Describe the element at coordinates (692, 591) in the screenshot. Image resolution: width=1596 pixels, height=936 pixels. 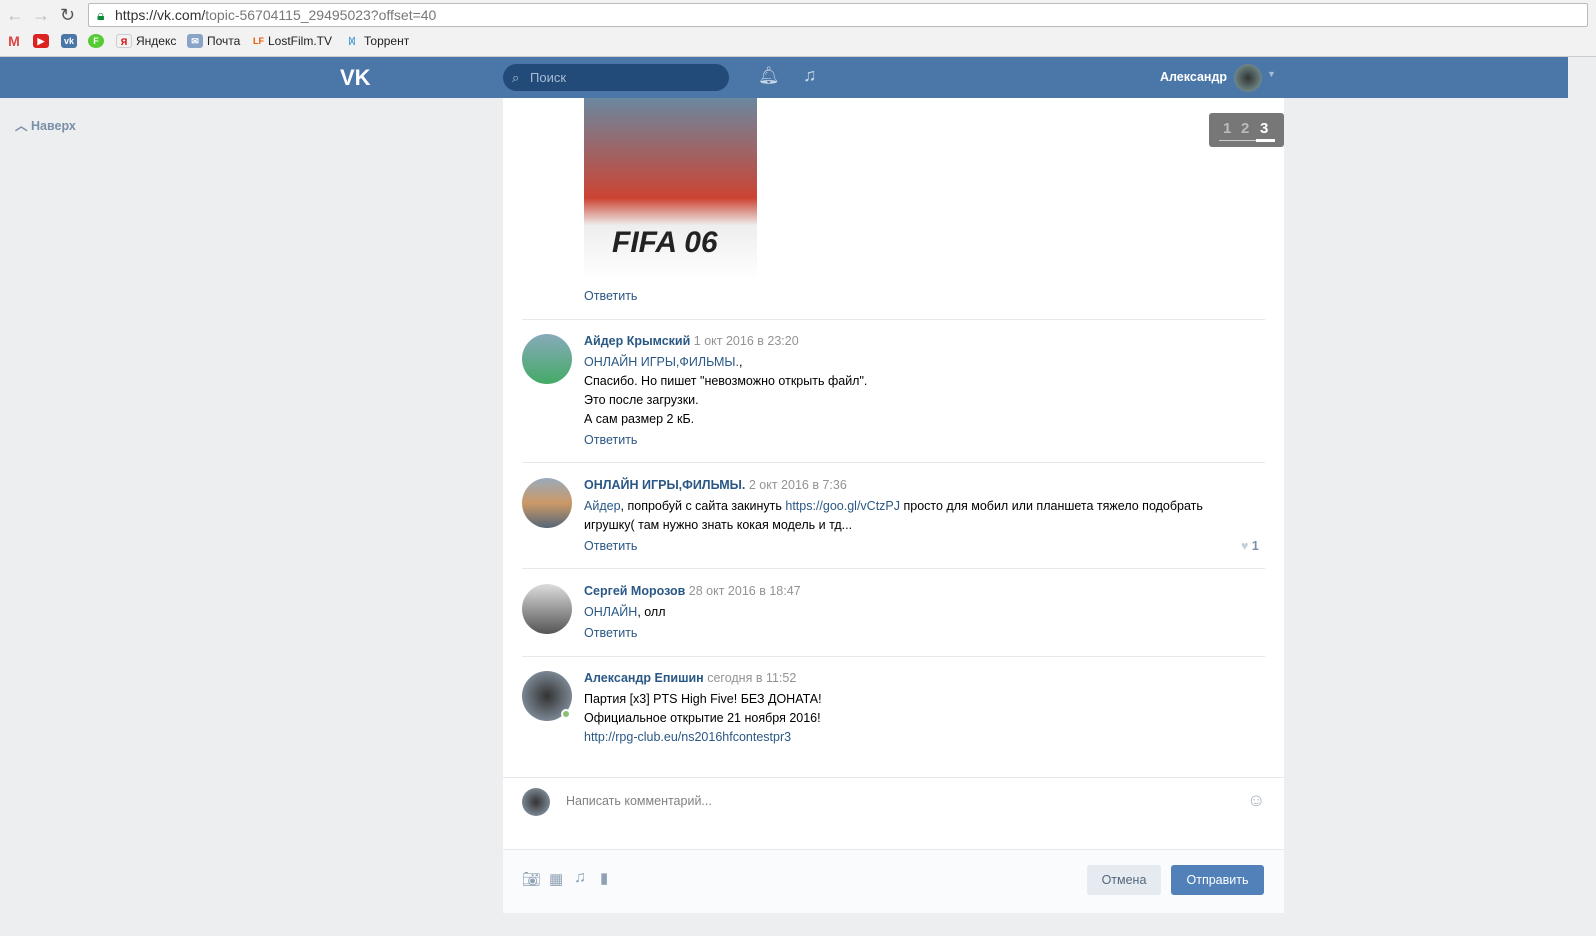
I see `comment-header: Сергей Морозов 28 окт 2016 в 18:47` at that location.